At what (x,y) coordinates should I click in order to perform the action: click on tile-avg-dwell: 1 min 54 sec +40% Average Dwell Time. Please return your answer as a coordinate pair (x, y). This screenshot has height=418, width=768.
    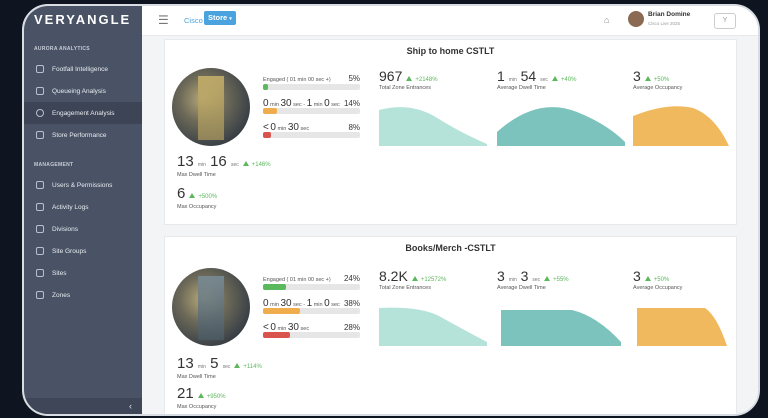
    Looking at the image, I should click on (561, 107).